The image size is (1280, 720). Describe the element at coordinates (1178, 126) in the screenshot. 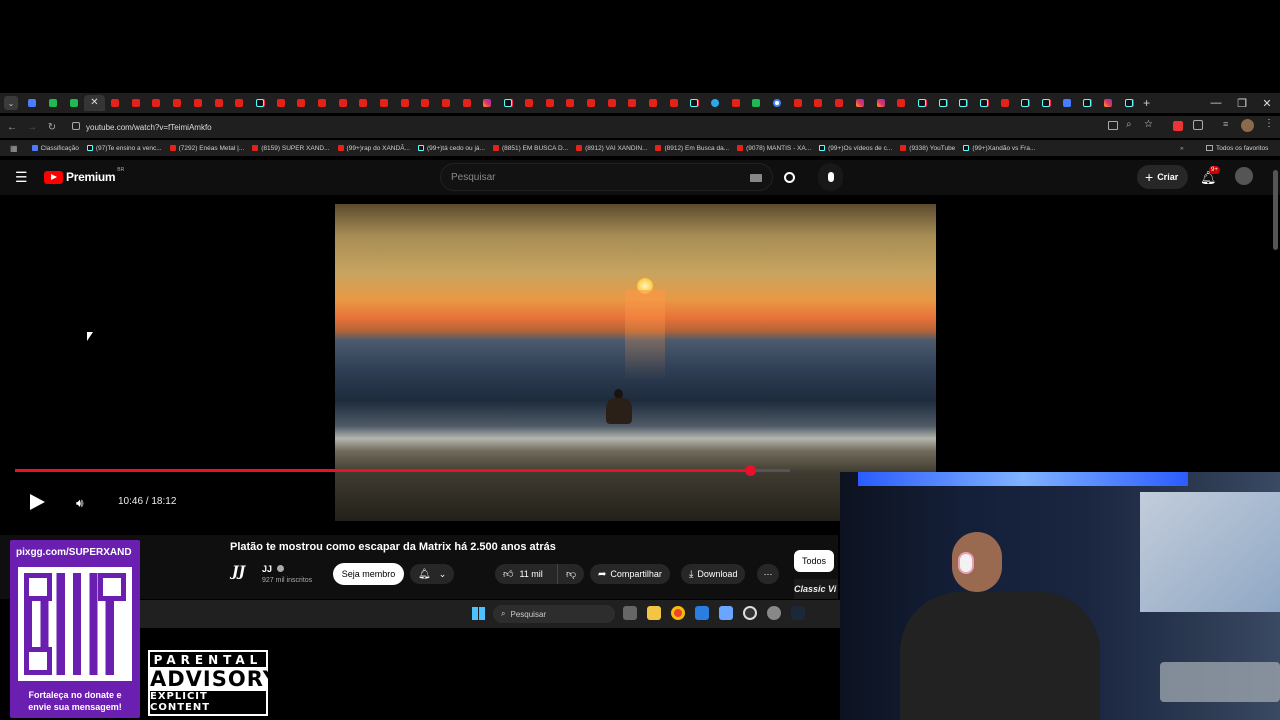

I see `extension-red-icon` at that location.